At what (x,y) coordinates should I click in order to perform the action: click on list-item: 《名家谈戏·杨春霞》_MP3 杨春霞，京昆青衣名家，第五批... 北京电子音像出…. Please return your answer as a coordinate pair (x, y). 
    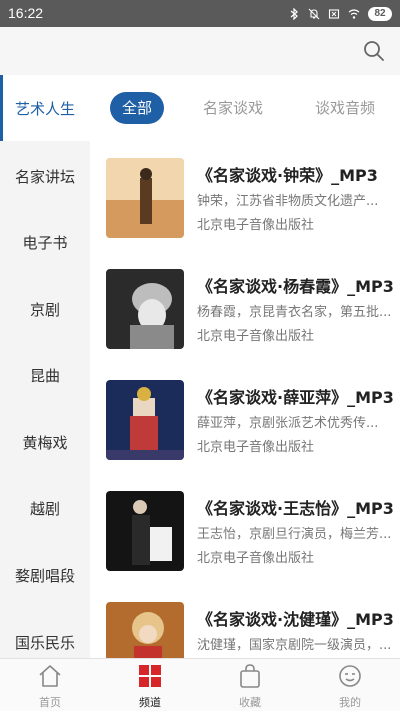
    Looking at the image, I should click on (251, 309).